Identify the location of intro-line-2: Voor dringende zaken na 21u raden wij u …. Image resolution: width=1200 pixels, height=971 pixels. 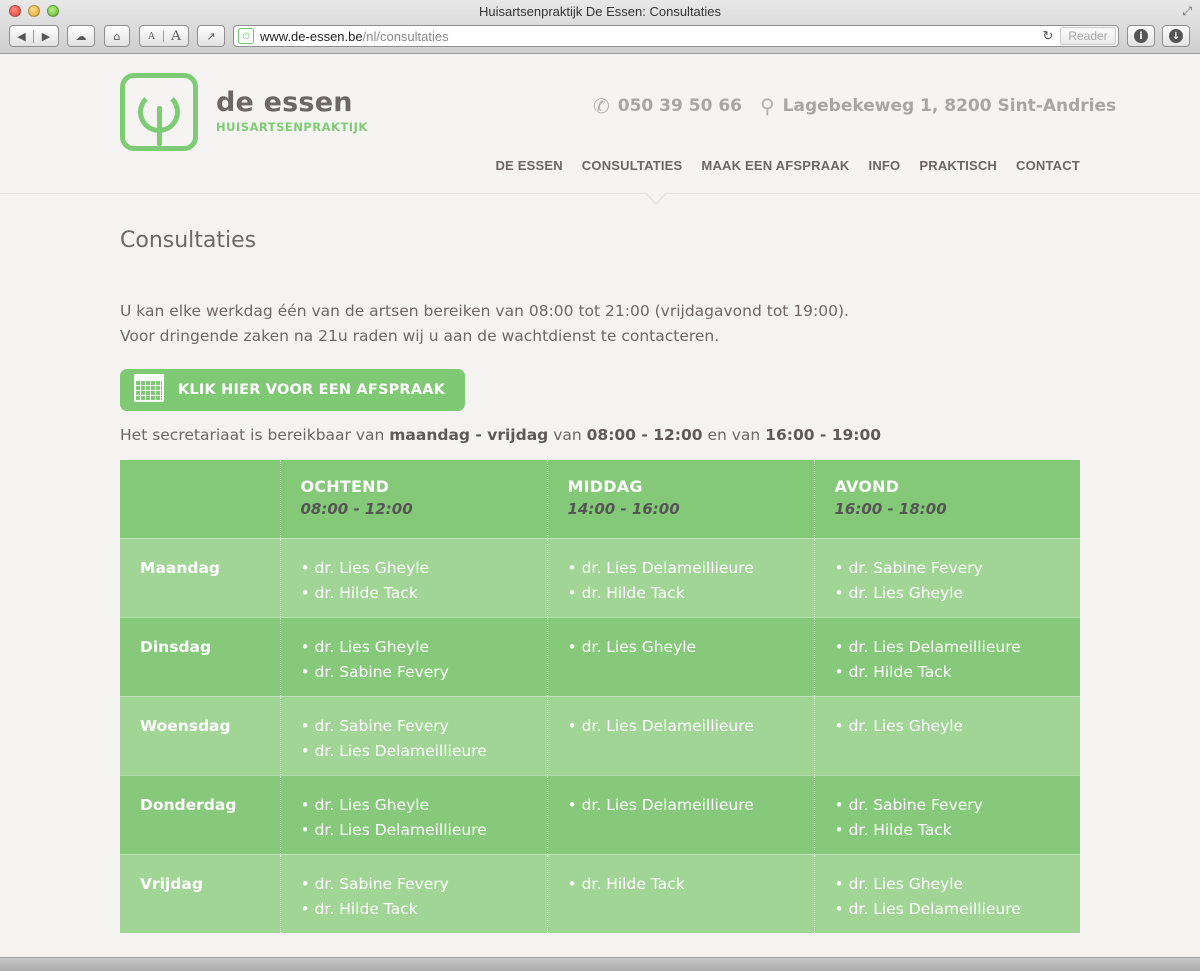
(420, 336).